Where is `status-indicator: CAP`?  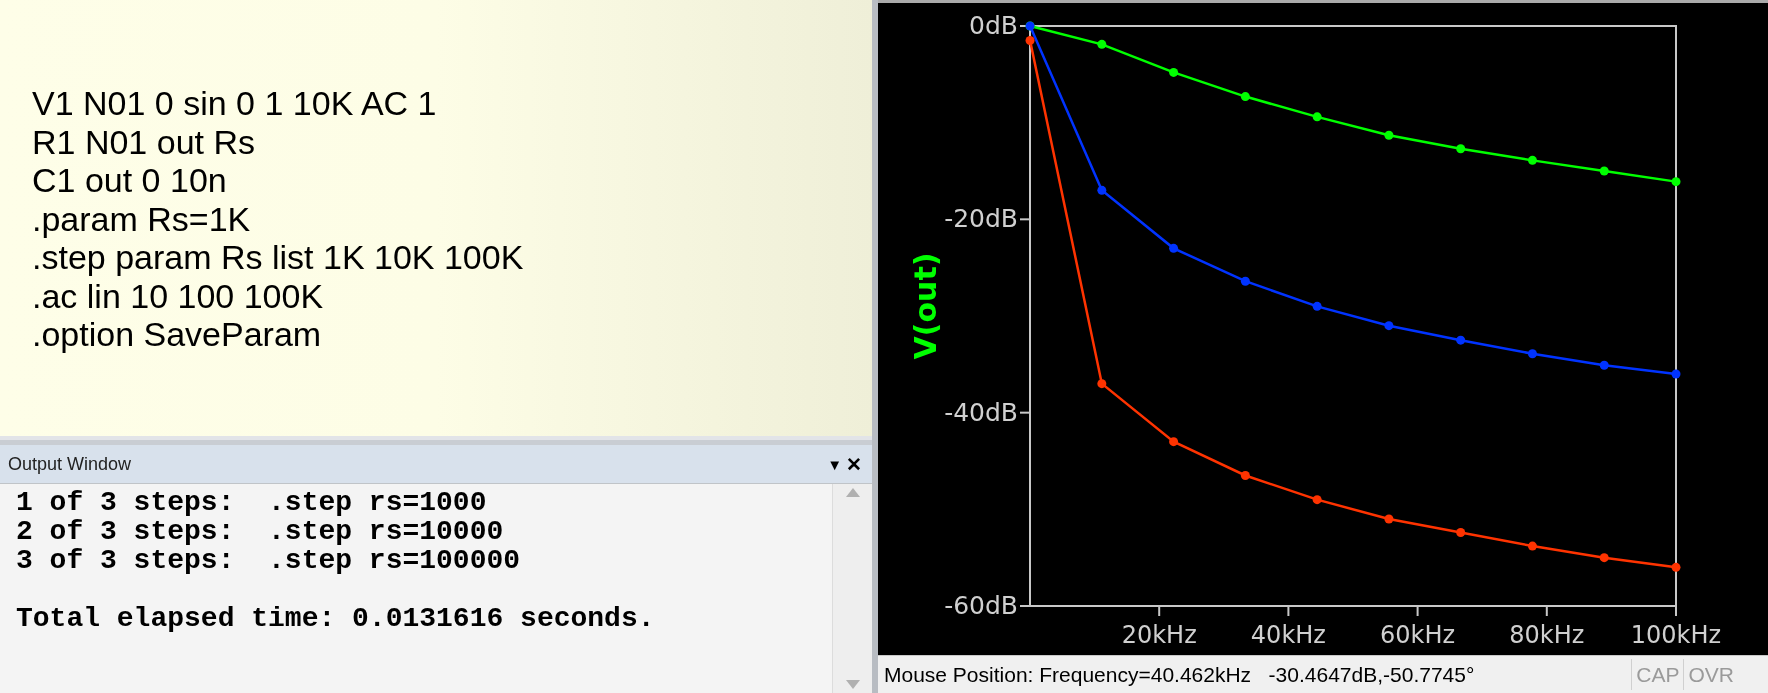
status-indicator: CAP is located at coordinates (1657, 674).